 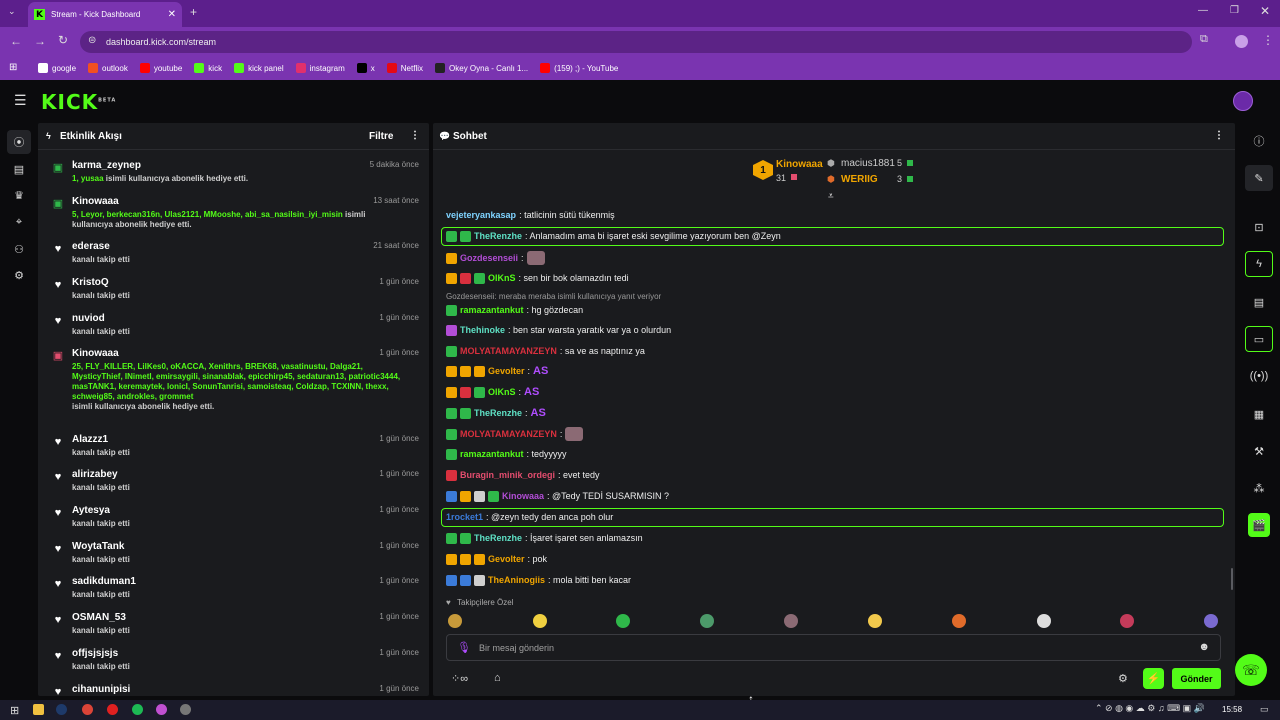 What do you see at coordinates (1259, 178) in the screenshot?
I see `edit-icon: ✎` at bounding box center [1259, 178].